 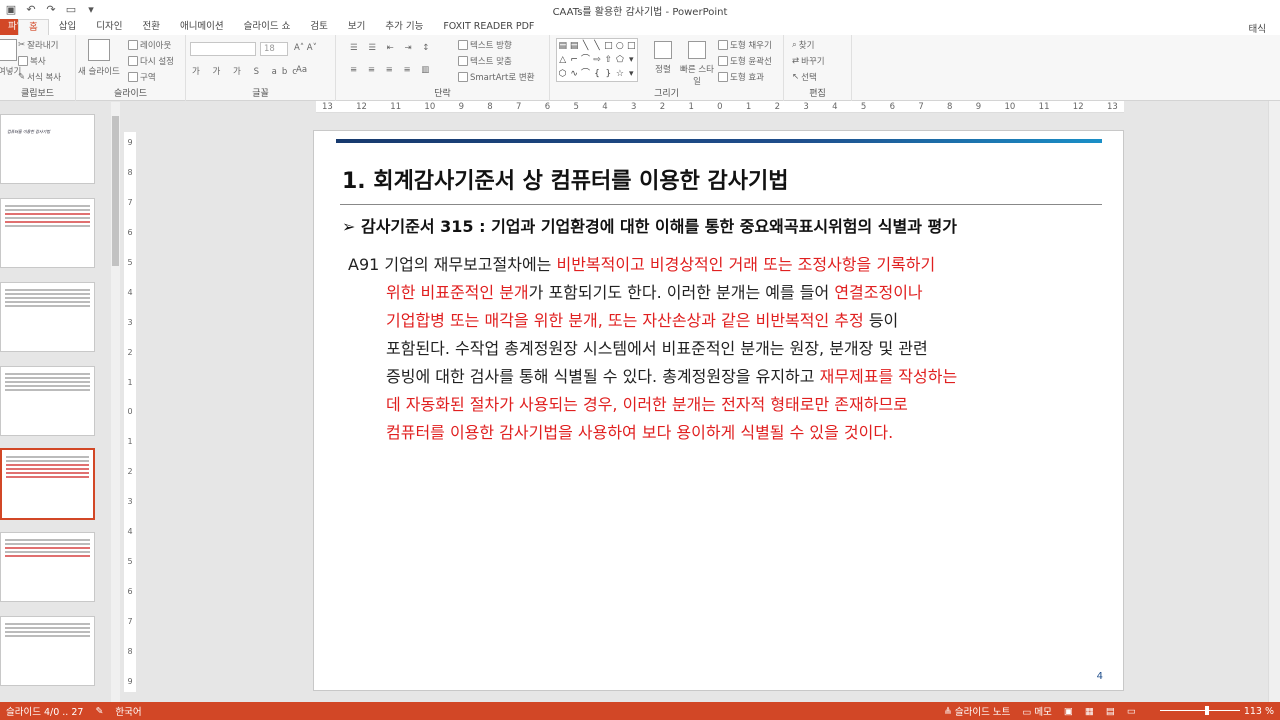 I want to click on notes-button: ≜ 슬라이드 노트, so click(x=977, y=711).